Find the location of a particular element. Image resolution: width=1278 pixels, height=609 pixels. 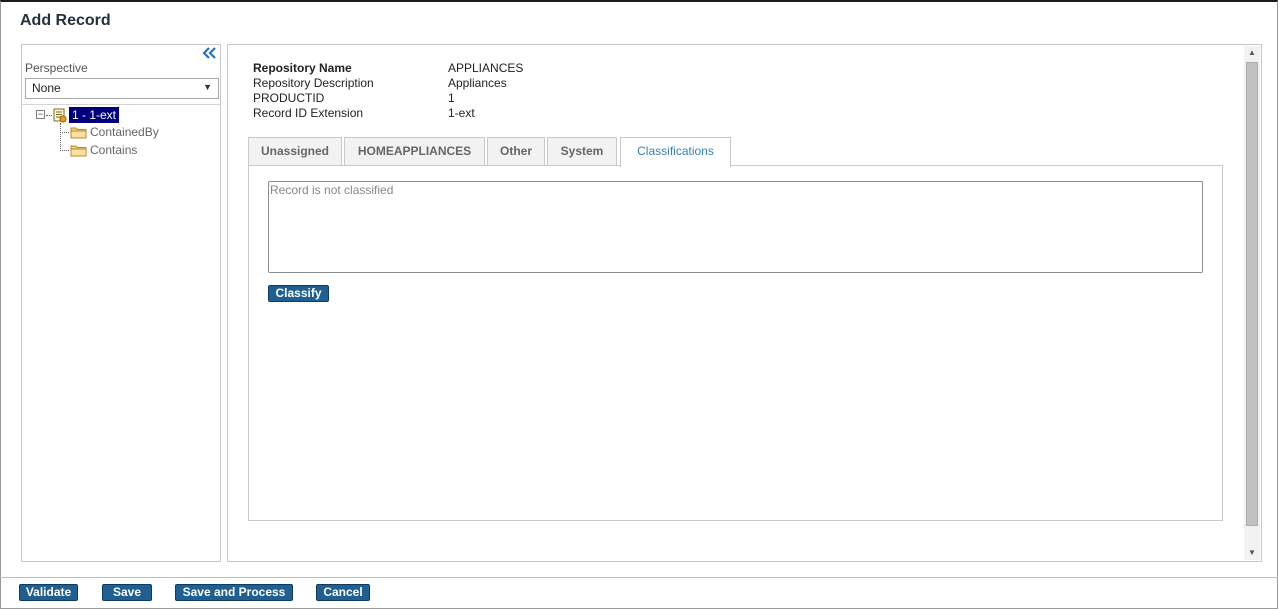

scroll-up-arrow-icon: ▲ is located at coordinates (1252, 53).